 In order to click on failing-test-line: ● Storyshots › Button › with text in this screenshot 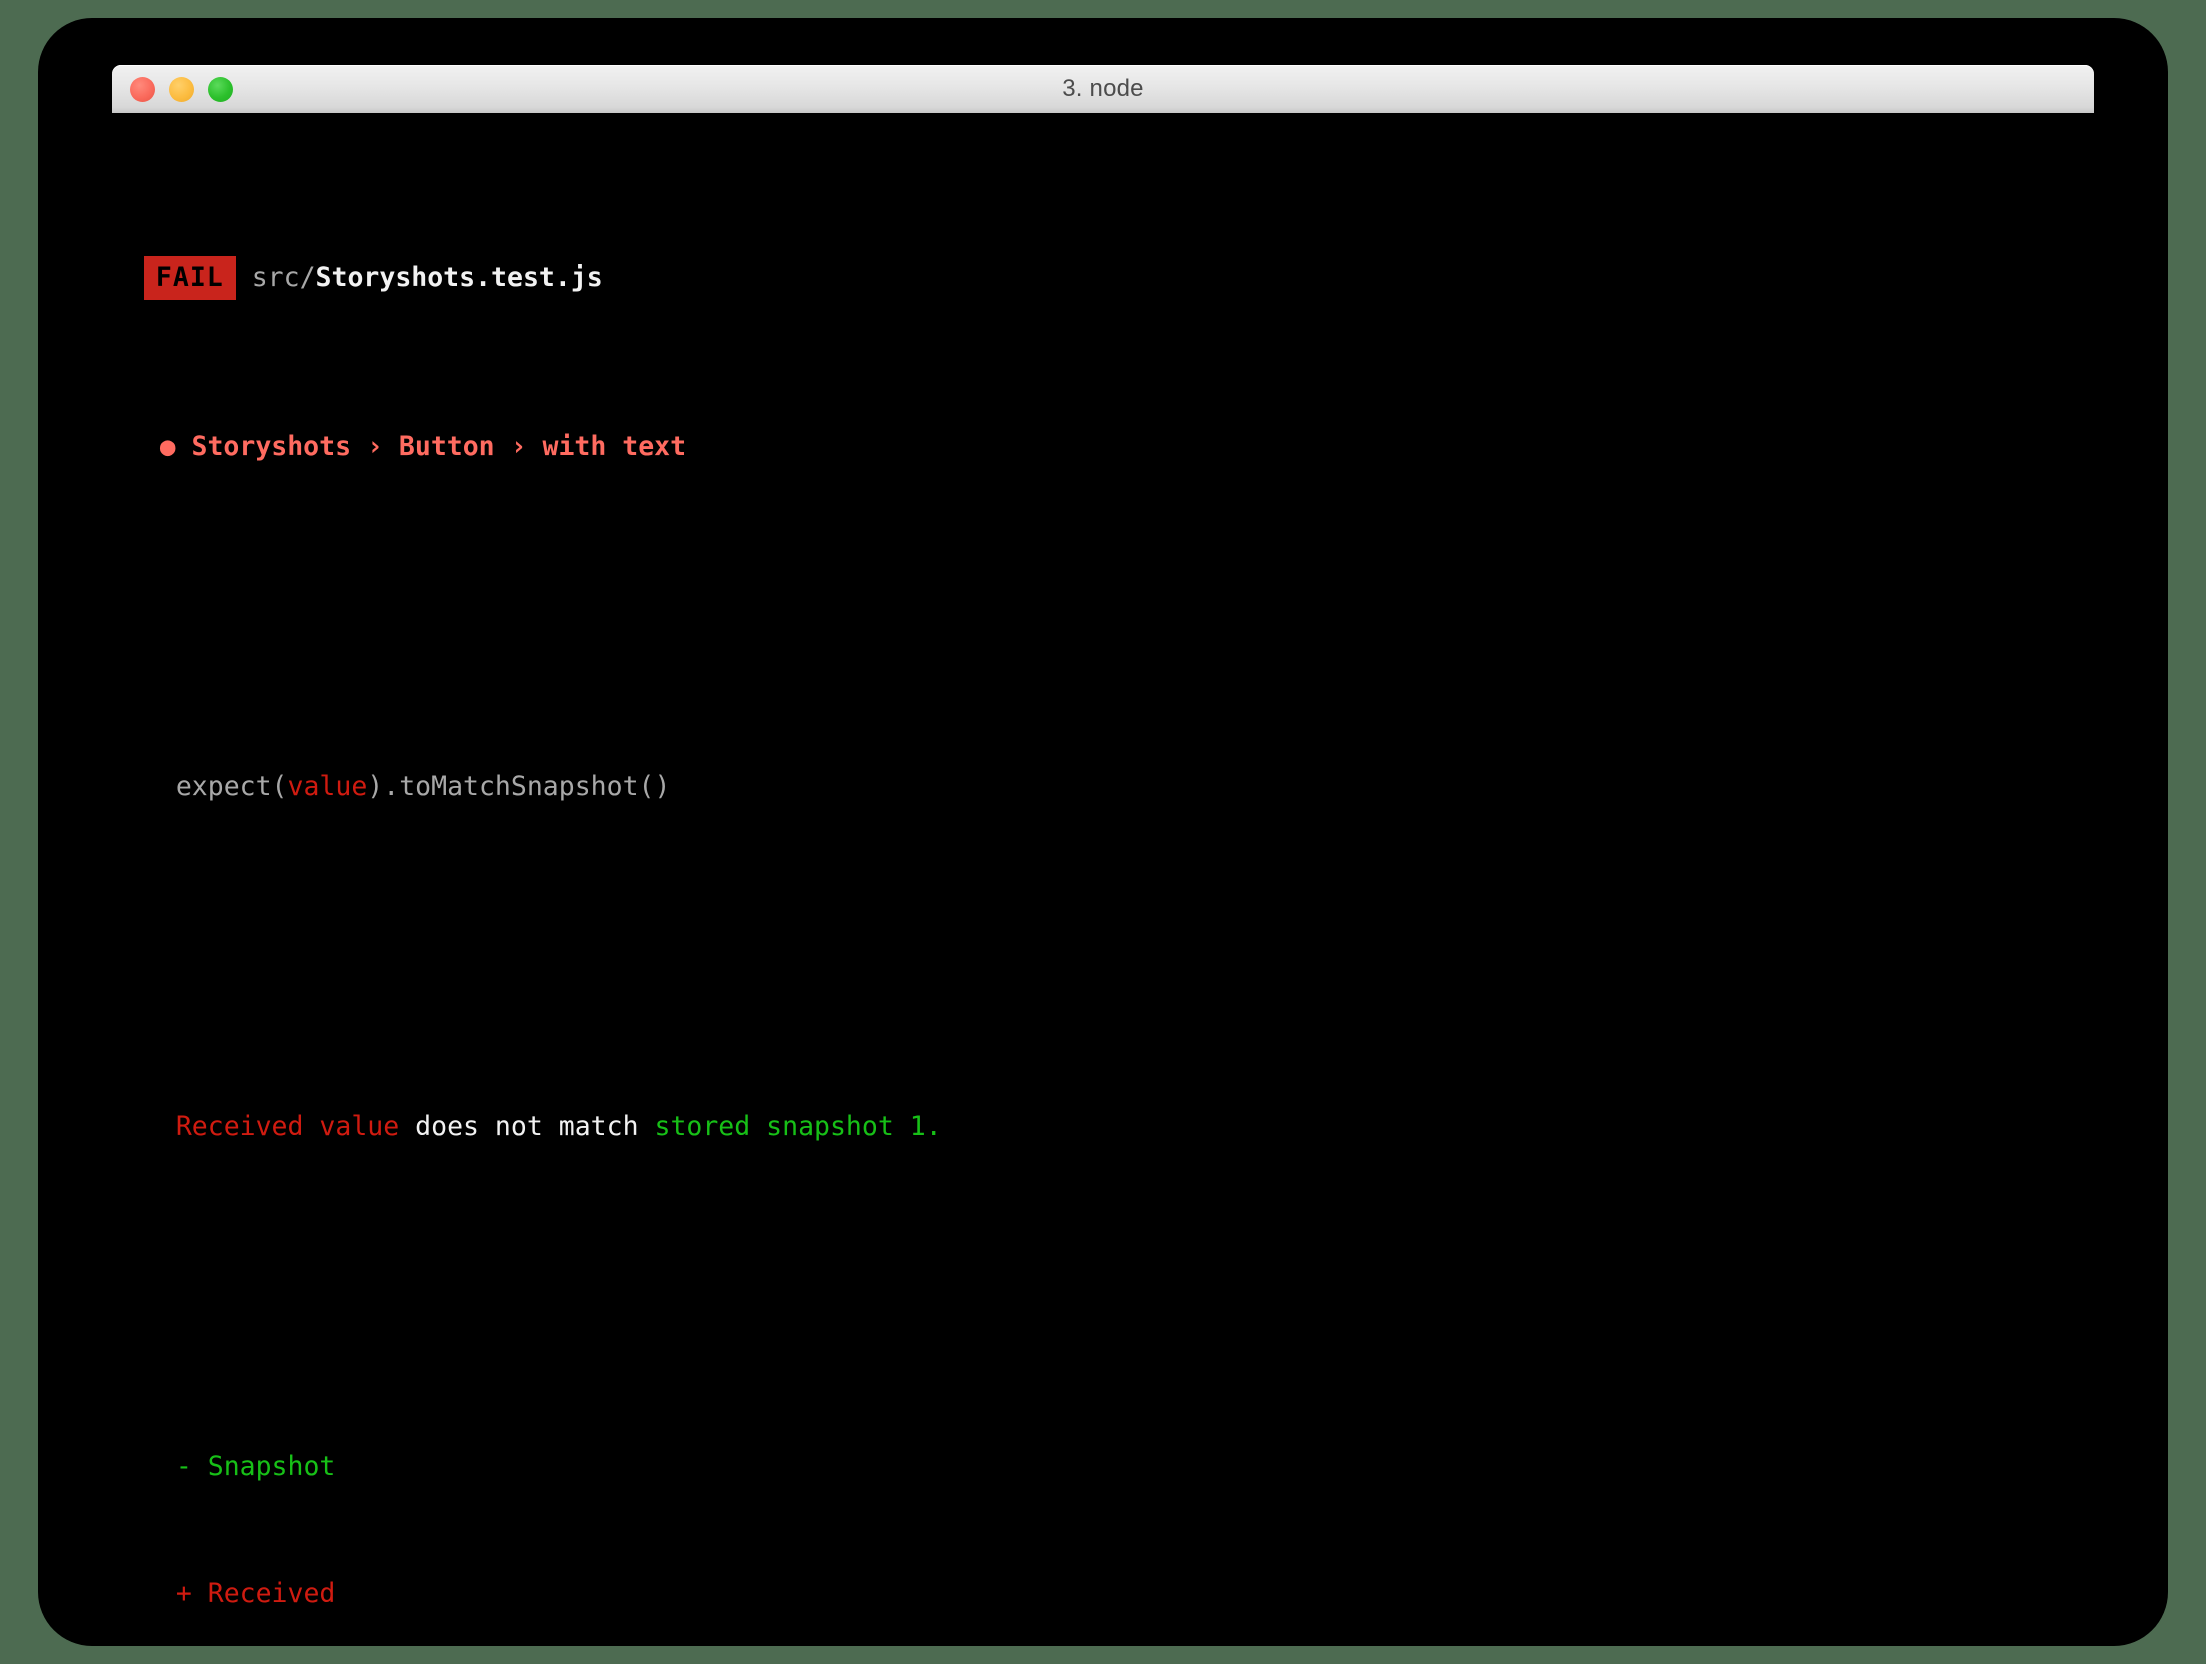, I will do `click(1103, 447)`.